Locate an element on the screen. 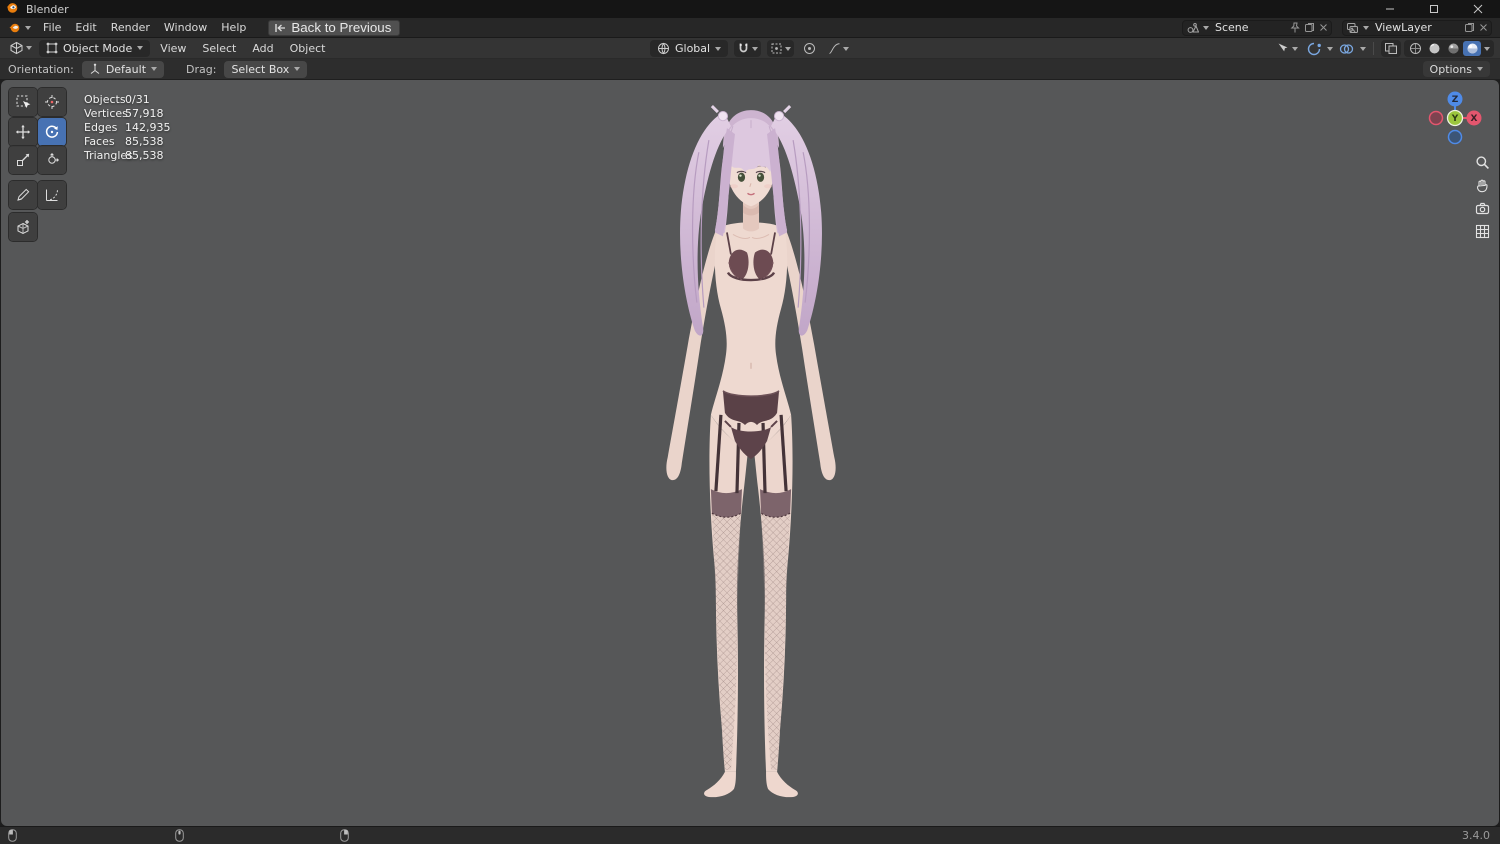  back-to-previous-label: Back to Previous is located at coordinates (341, 27).